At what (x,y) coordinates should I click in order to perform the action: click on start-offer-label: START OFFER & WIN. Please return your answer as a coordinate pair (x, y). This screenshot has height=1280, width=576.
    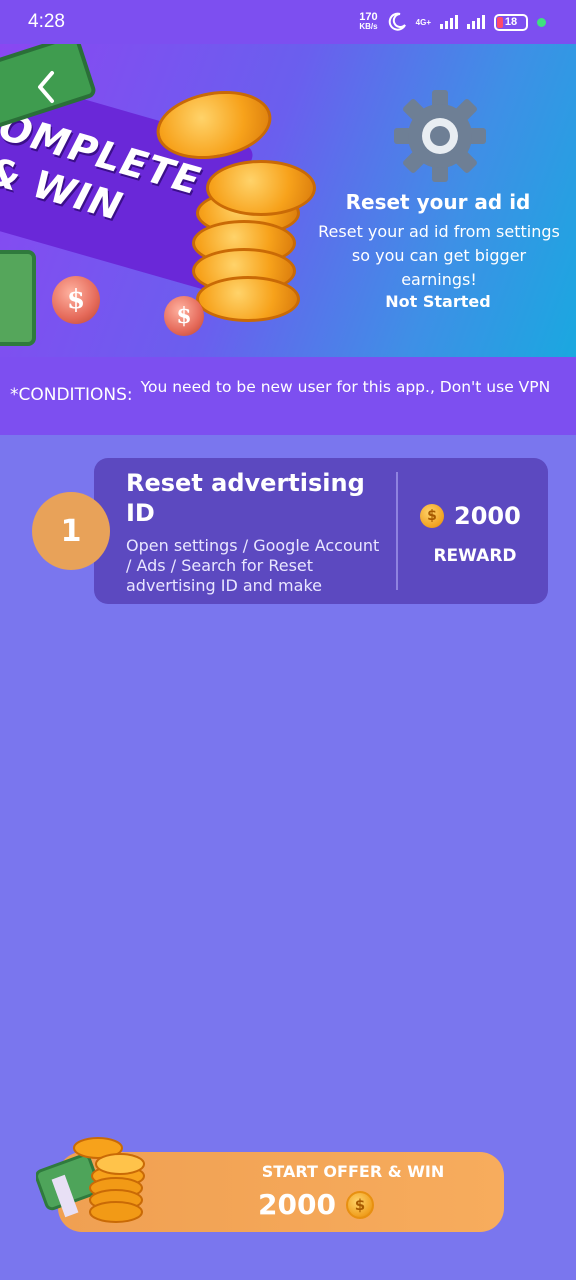
    Looking at the image, I should click on (353, 1171).